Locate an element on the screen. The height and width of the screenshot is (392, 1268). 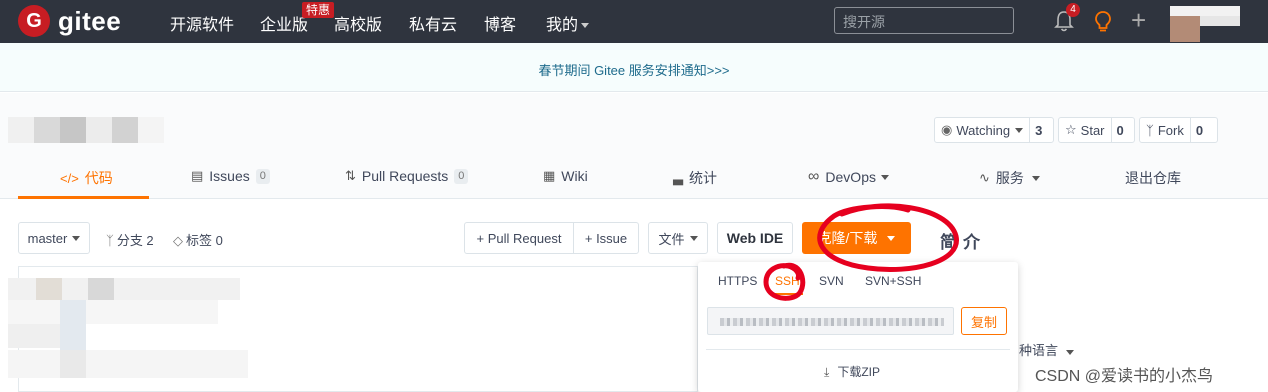
tab-code: </> 代码 is located at coordinates (86, 178).